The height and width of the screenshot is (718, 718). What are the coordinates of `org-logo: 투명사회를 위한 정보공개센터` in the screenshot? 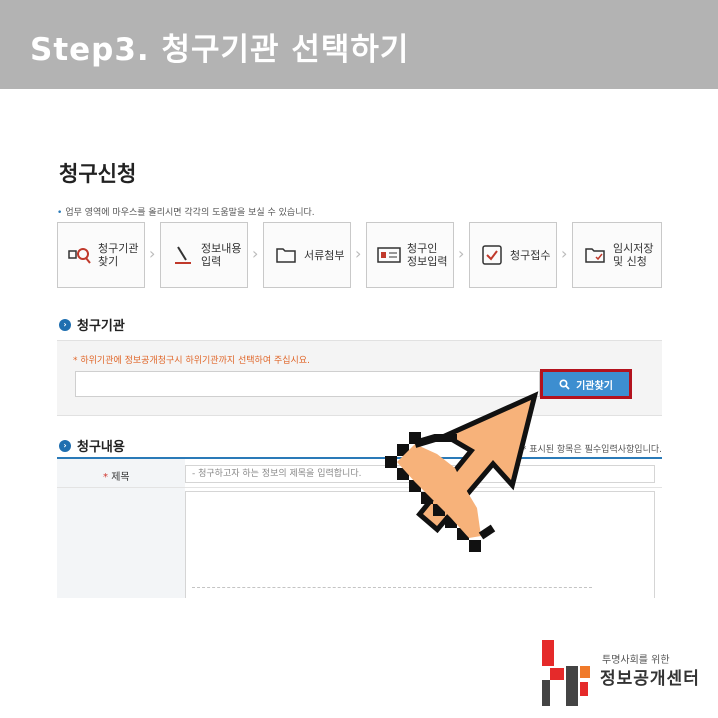 It's located at (625, 675).